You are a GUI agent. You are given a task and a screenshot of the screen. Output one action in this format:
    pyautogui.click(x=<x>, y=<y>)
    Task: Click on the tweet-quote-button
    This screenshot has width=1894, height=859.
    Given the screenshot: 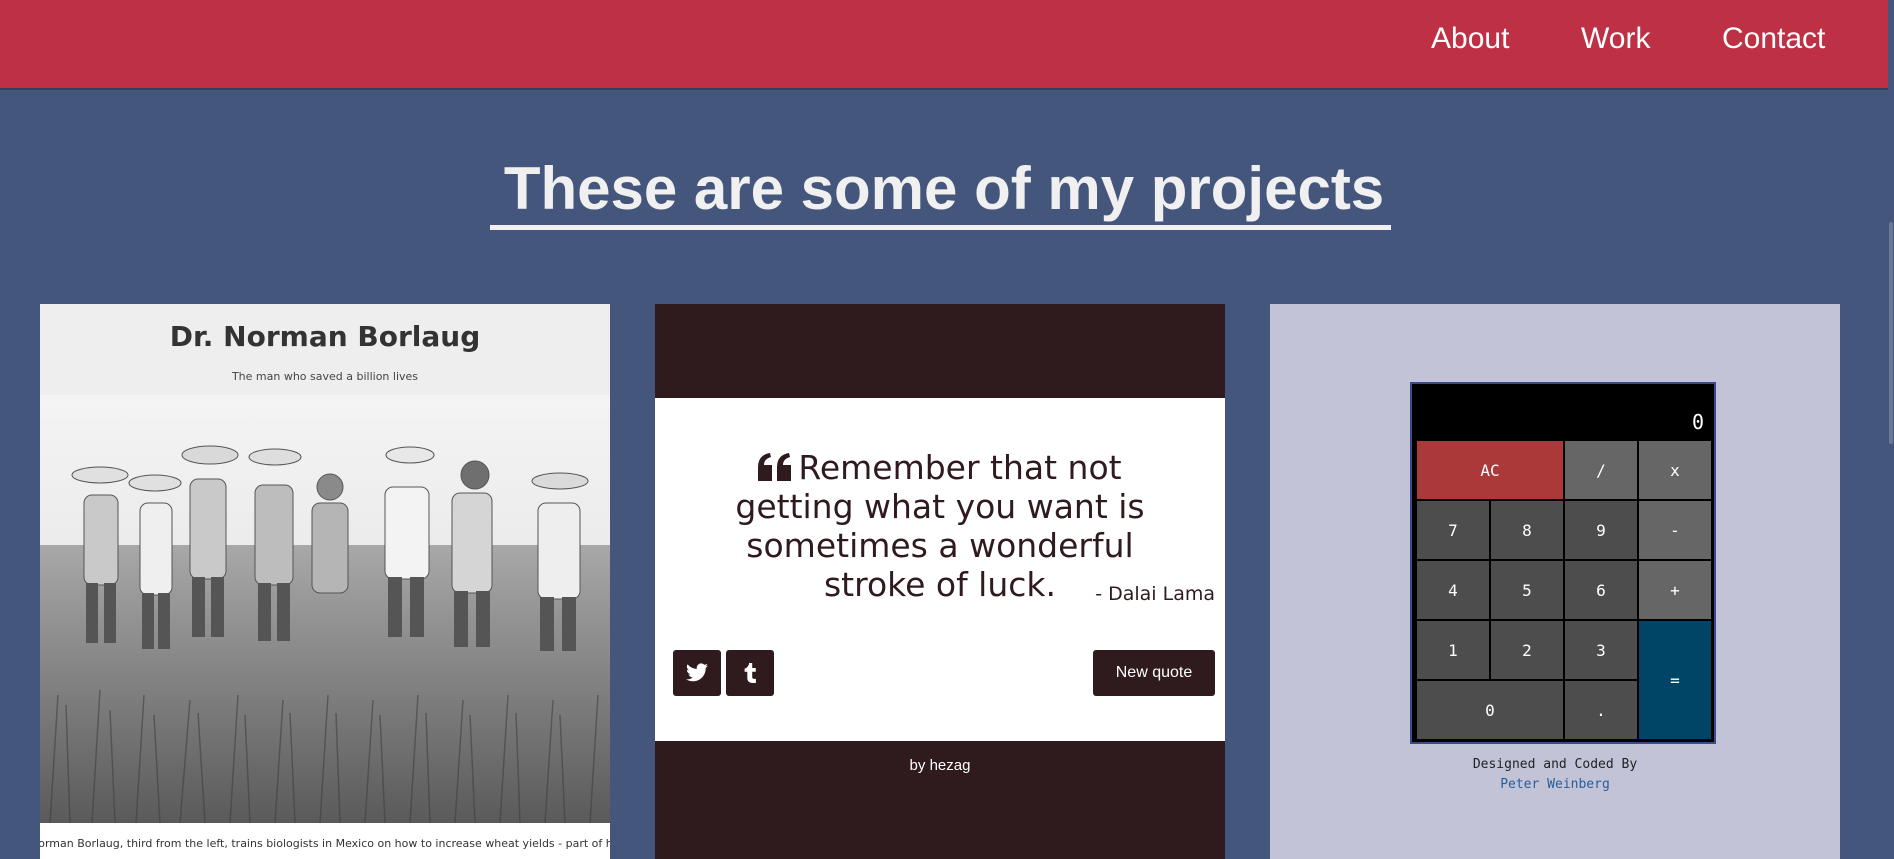 What is the action you would take?
    pyautogui.click(x=697, y=673)
    